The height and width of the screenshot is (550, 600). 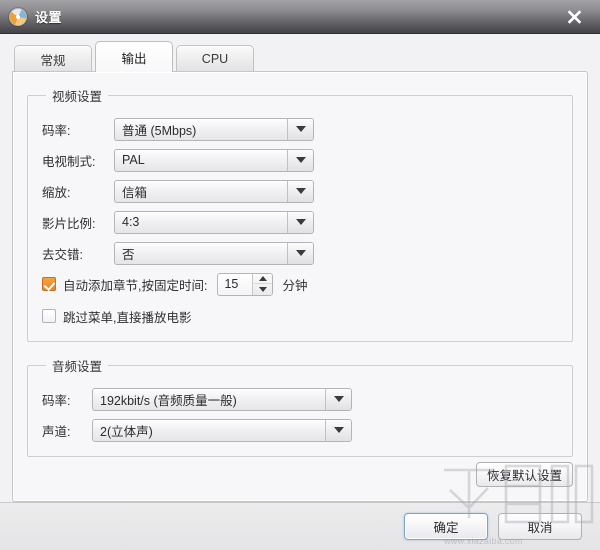 What do you see at coordinates (56, 431) in the screenshot?
I see `field-audio-channels-label: 声道:` at bounding box center [56, 431].